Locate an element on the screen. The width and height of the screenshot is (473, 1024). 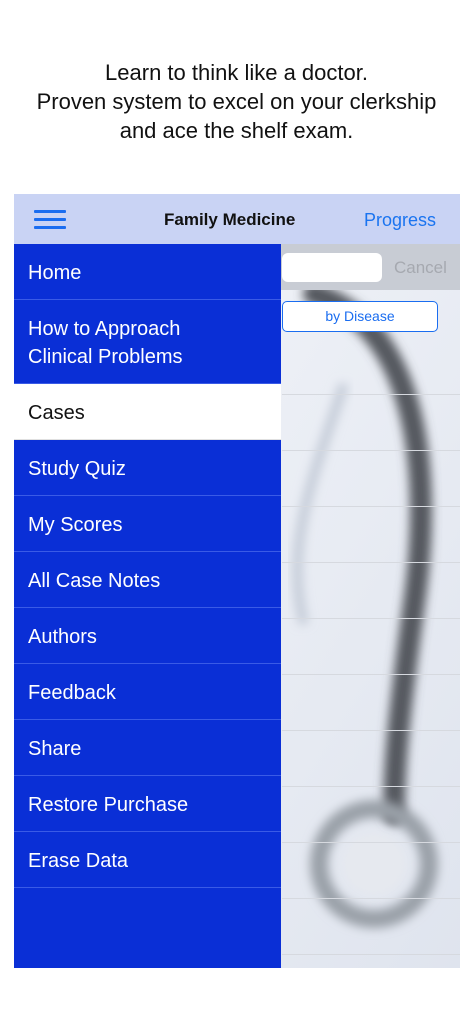
menu-item-cases: Cases is located at coordinates (147, 412).